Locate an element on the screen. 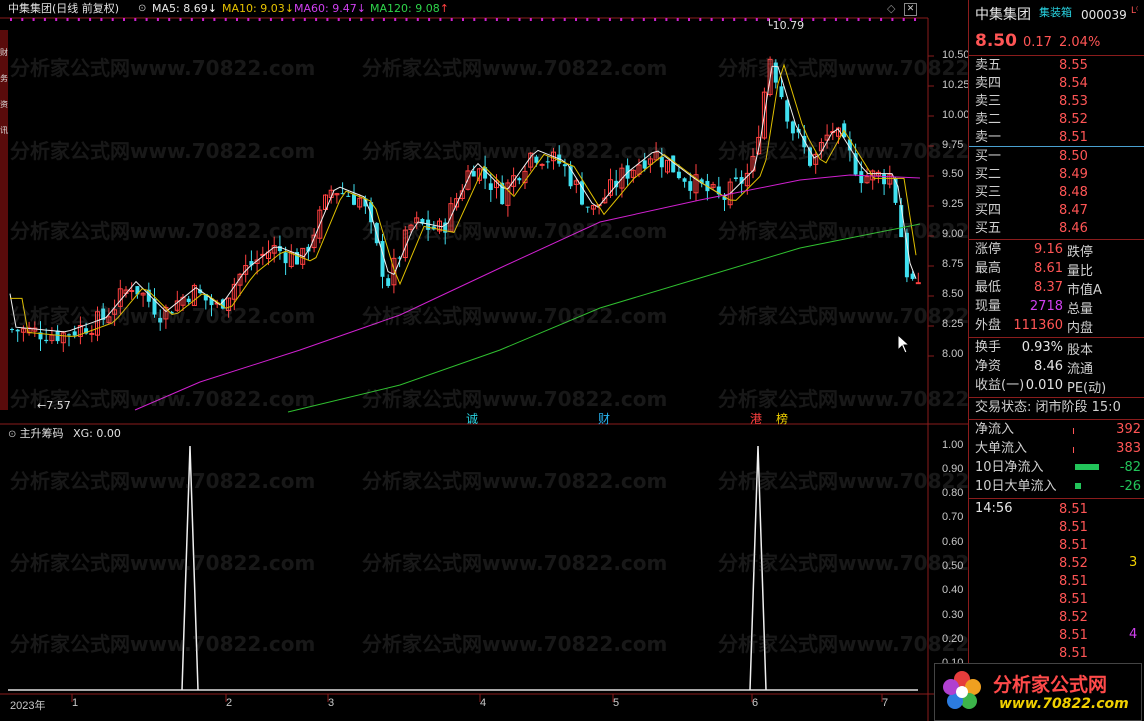 This screenshot has height=721, width=1144. flow-label: 大单流入 is located at coordinates (1001, 448).